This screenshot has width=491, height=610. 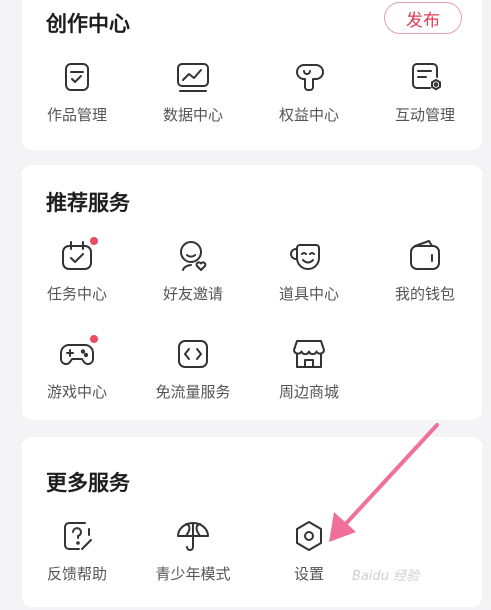 What do you see at coordinates (425, 256) in the screenshot?
I see `wallet-icon` at bounding box center [425, 256].